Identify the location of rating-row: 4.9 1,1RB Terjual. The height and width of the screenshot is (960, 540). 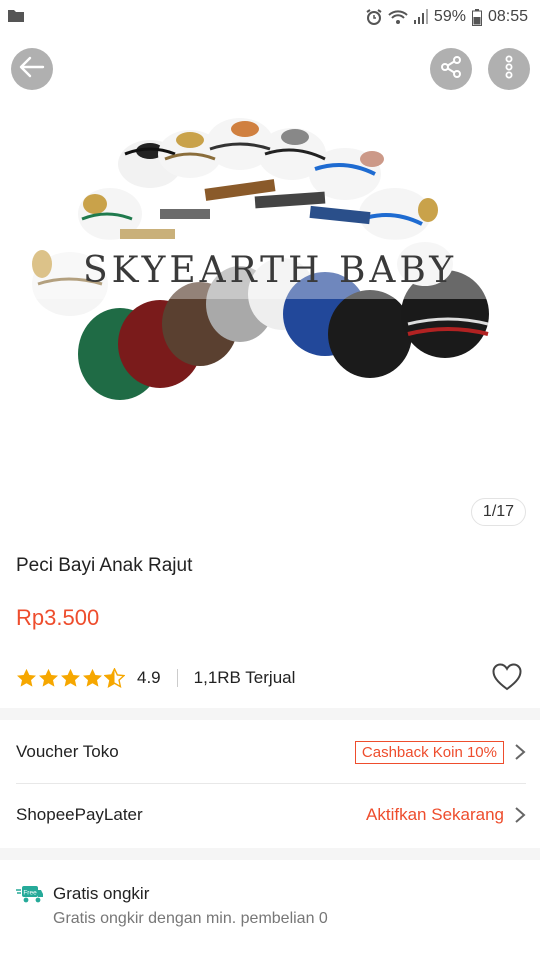
(271, 677).